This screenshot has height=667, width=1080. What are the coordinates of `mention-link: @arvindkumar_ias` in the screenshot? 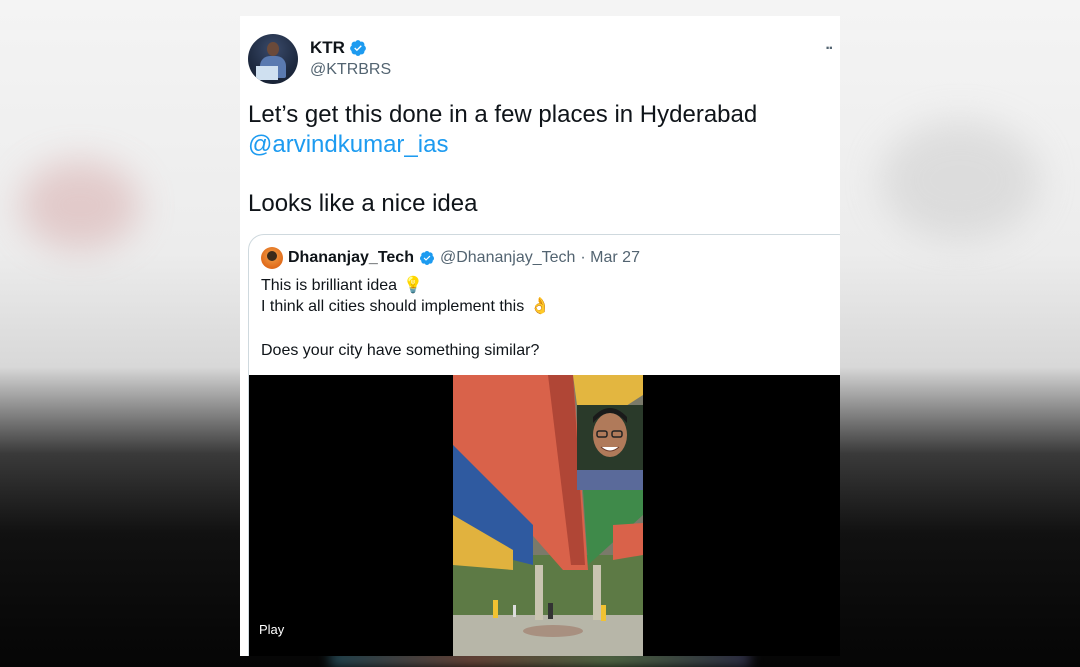 It's located at (538, 145).